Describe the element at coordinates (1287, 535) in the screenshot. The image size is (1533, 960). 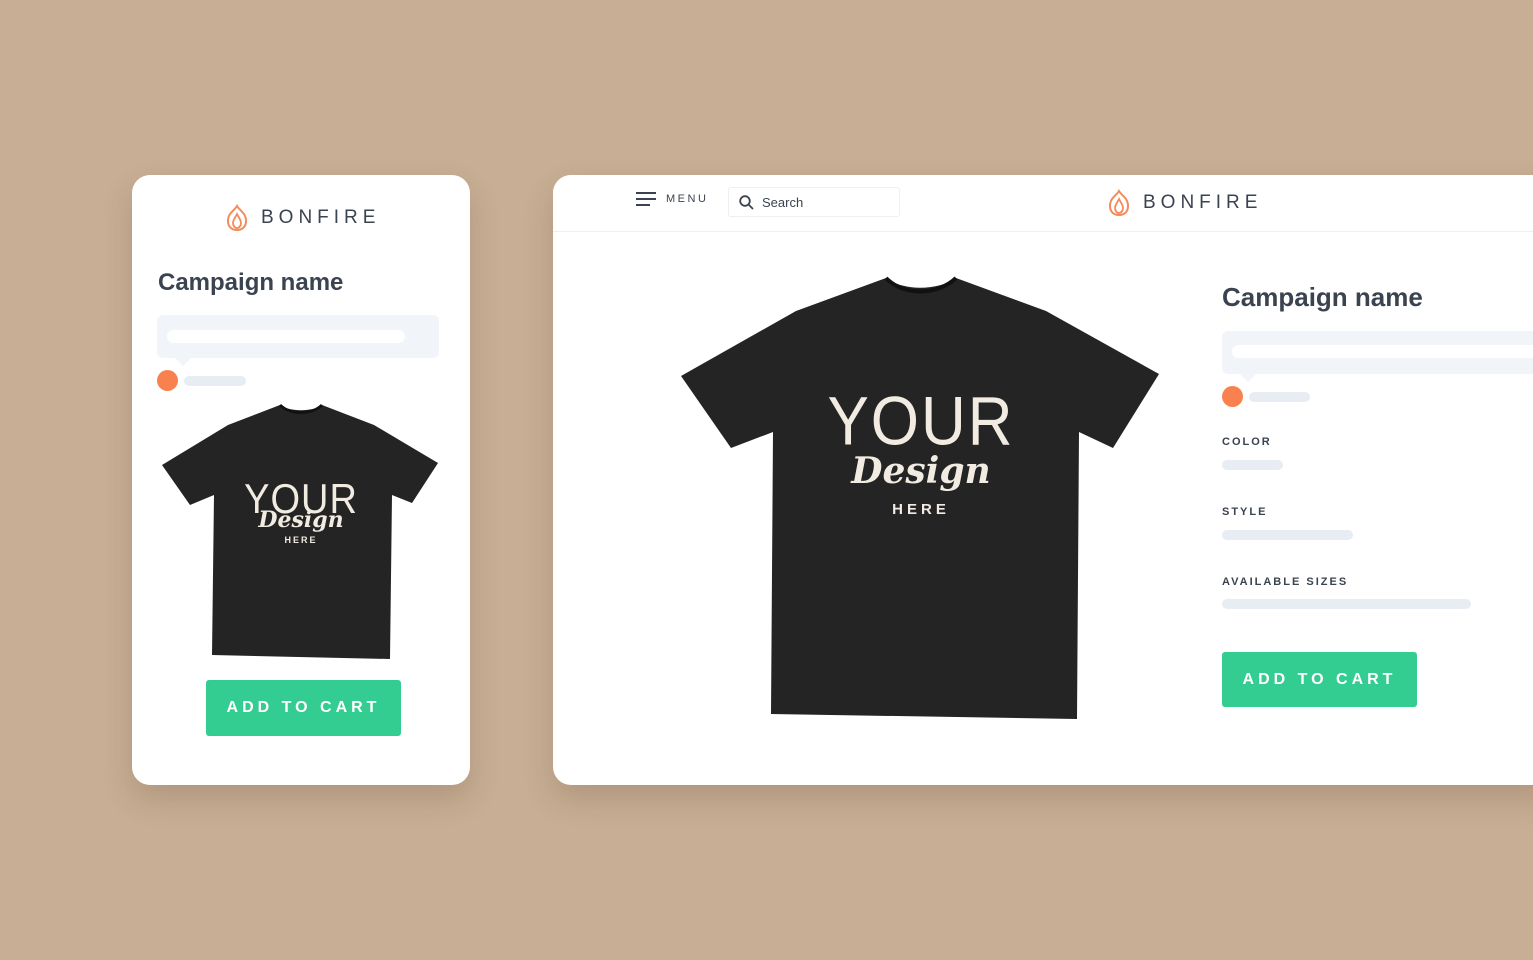
I see `style-value-skeleton` at that location.